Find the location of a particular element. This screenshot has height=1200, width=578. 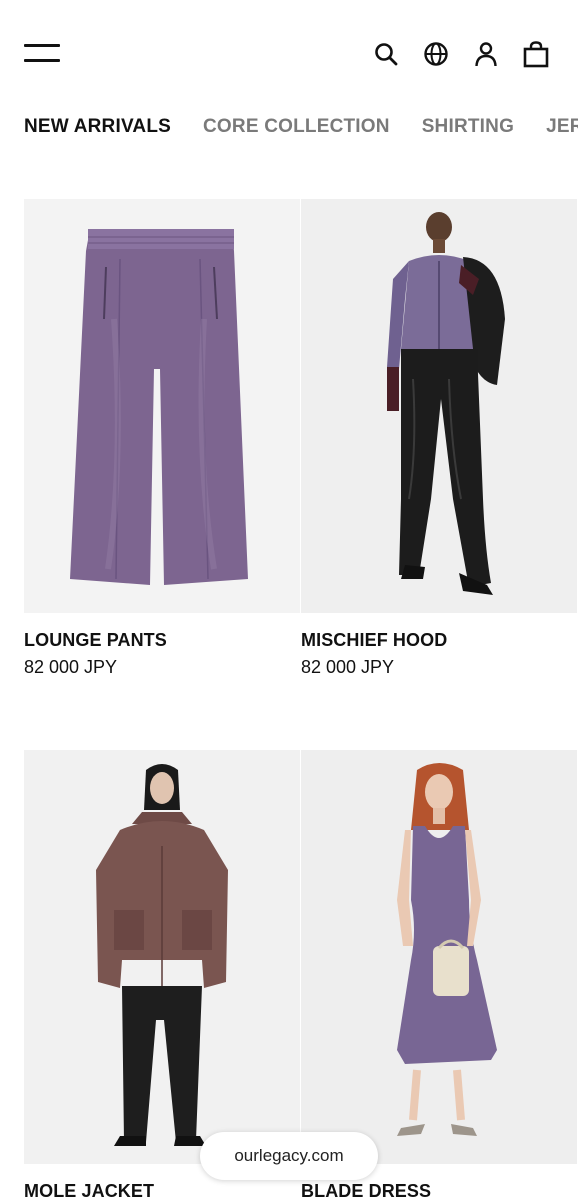

tab-shirting: SHIRTING is located at coordinates (468, 127).